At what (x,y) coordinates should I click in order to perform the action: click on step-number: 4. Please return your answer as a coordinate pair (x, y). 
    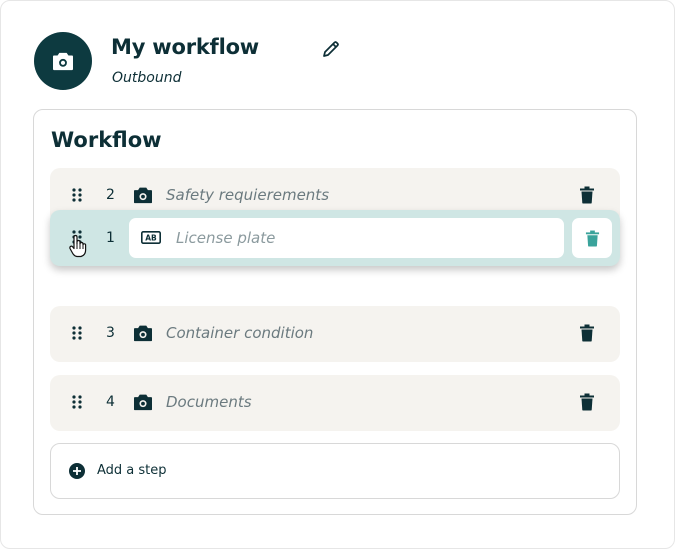
    Looking at the image, I should click on (110, 402).